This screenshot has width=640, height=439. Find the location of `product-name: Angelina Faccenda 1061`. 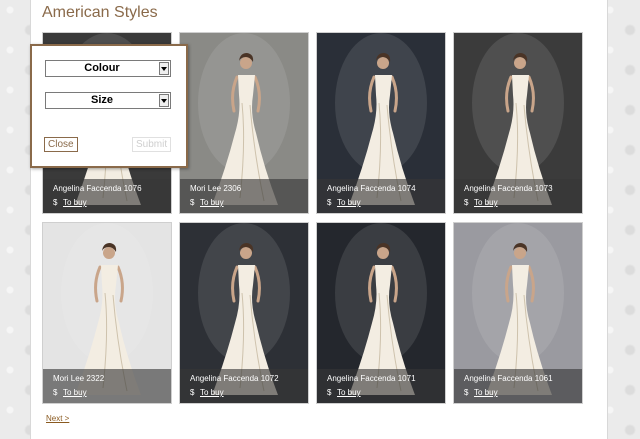

product-name: Angelina Faccenda 1061 is located at coordinates (508, 378).